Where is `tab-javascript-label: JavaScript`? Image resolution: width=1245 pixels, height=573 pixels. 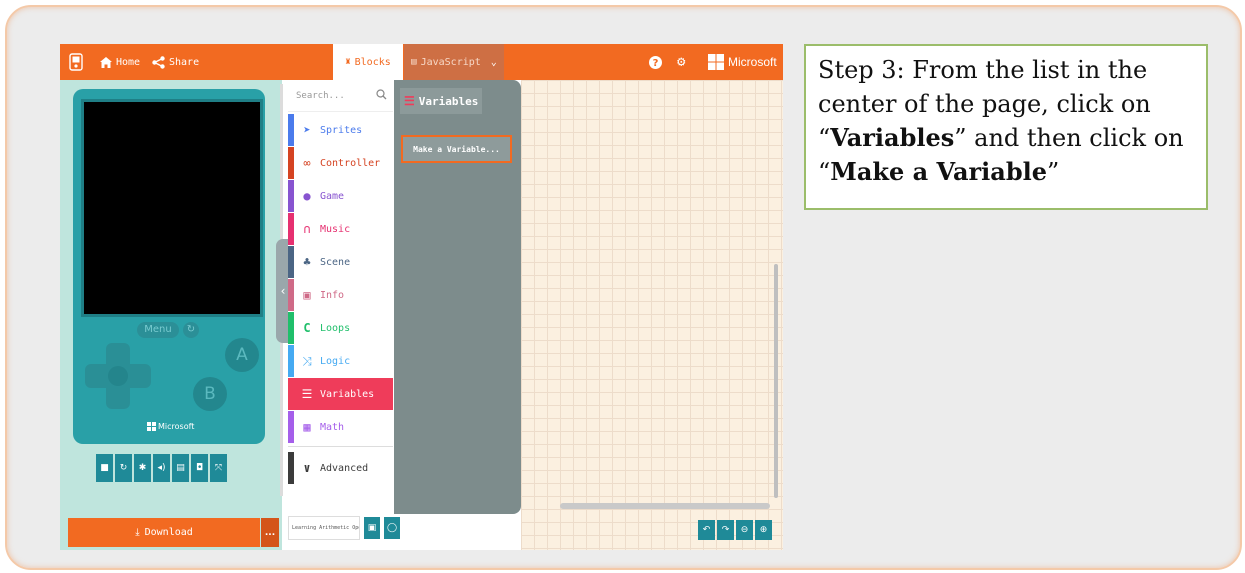 tab-javascript-label: JavaScript is located at coordinates (450, 62).